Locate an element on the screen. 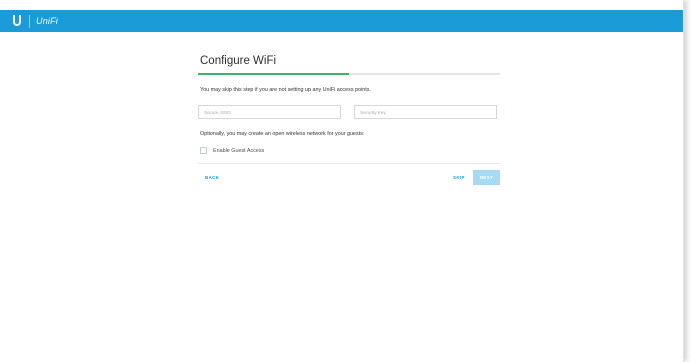 This screenshot has height=362, width=691. wizard-footer: BACK SKIP NEXT is located at coordinates (349, 178).